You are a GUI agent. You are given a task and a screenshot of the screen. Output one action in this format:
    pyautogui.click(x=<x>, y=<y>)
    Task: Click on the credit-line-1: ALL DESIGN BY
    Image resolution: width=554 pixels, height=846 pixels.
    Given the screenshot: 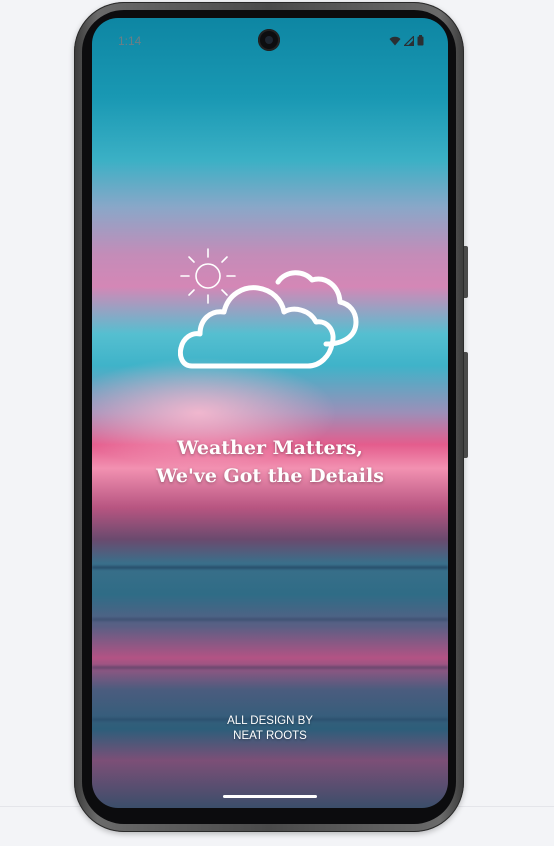 What is the action you would take?
    pyautogui.click(x=270, y=721)
    